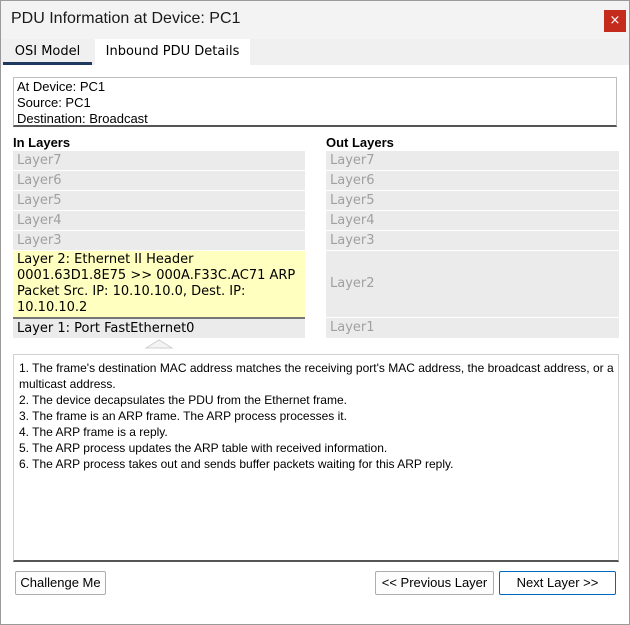 The width and height of the screenshot is (630, 625). I want to click on close-button: ×, so click(615, 21).